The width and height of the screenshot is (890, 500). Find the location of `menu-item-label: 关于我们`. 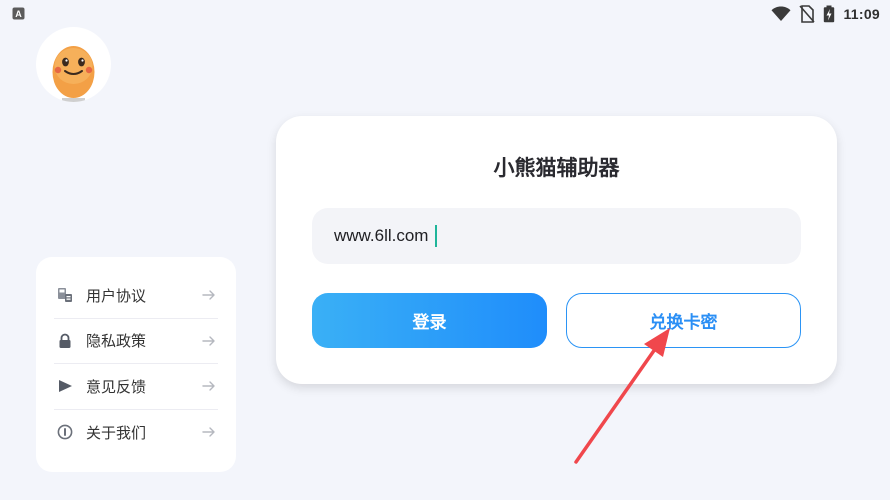

menu-item-label: 关于我们 is located at coordinates (116, 432).